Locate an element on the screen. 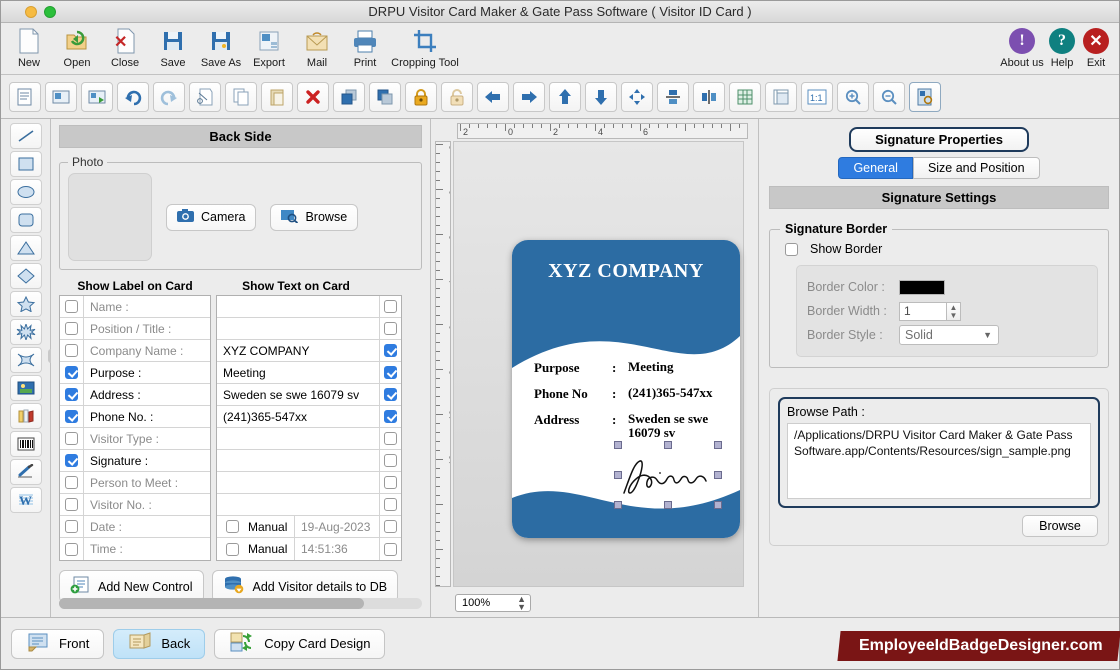 This screenshot has height=670, width=1120. front-side-button: Front is located at coordinates (58, 643).